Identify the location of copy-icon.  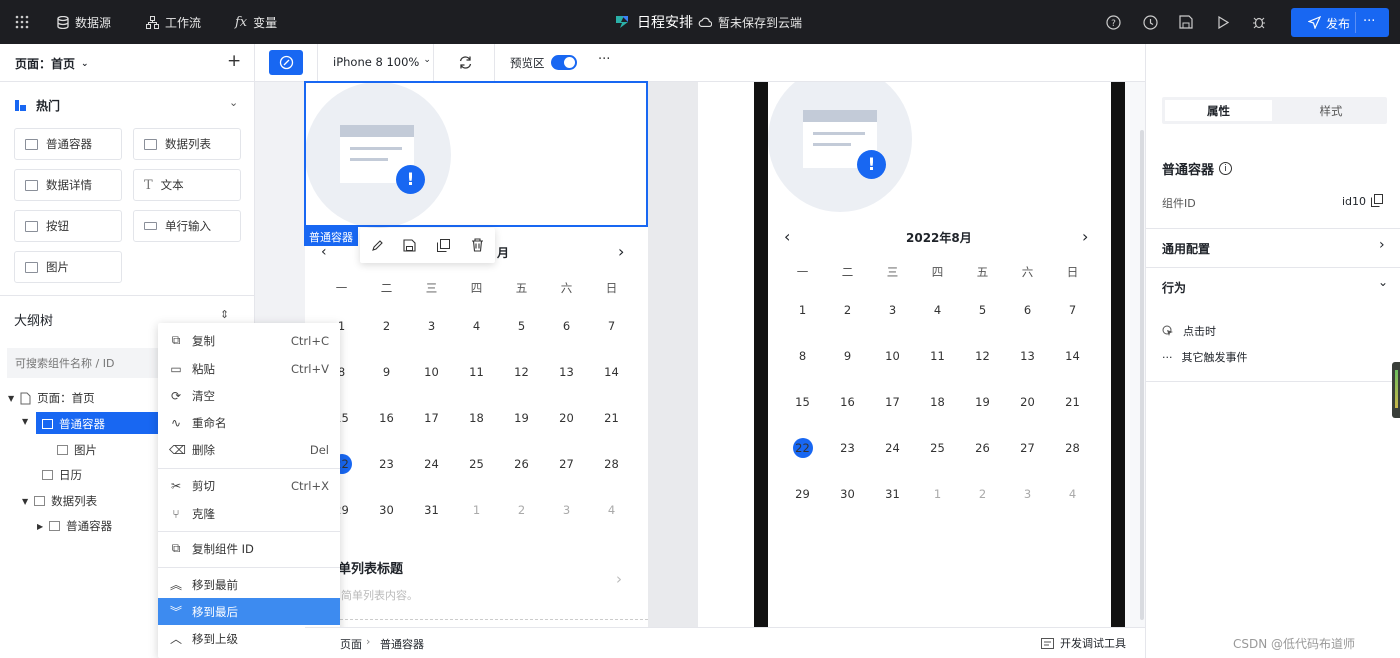
(443, 245).